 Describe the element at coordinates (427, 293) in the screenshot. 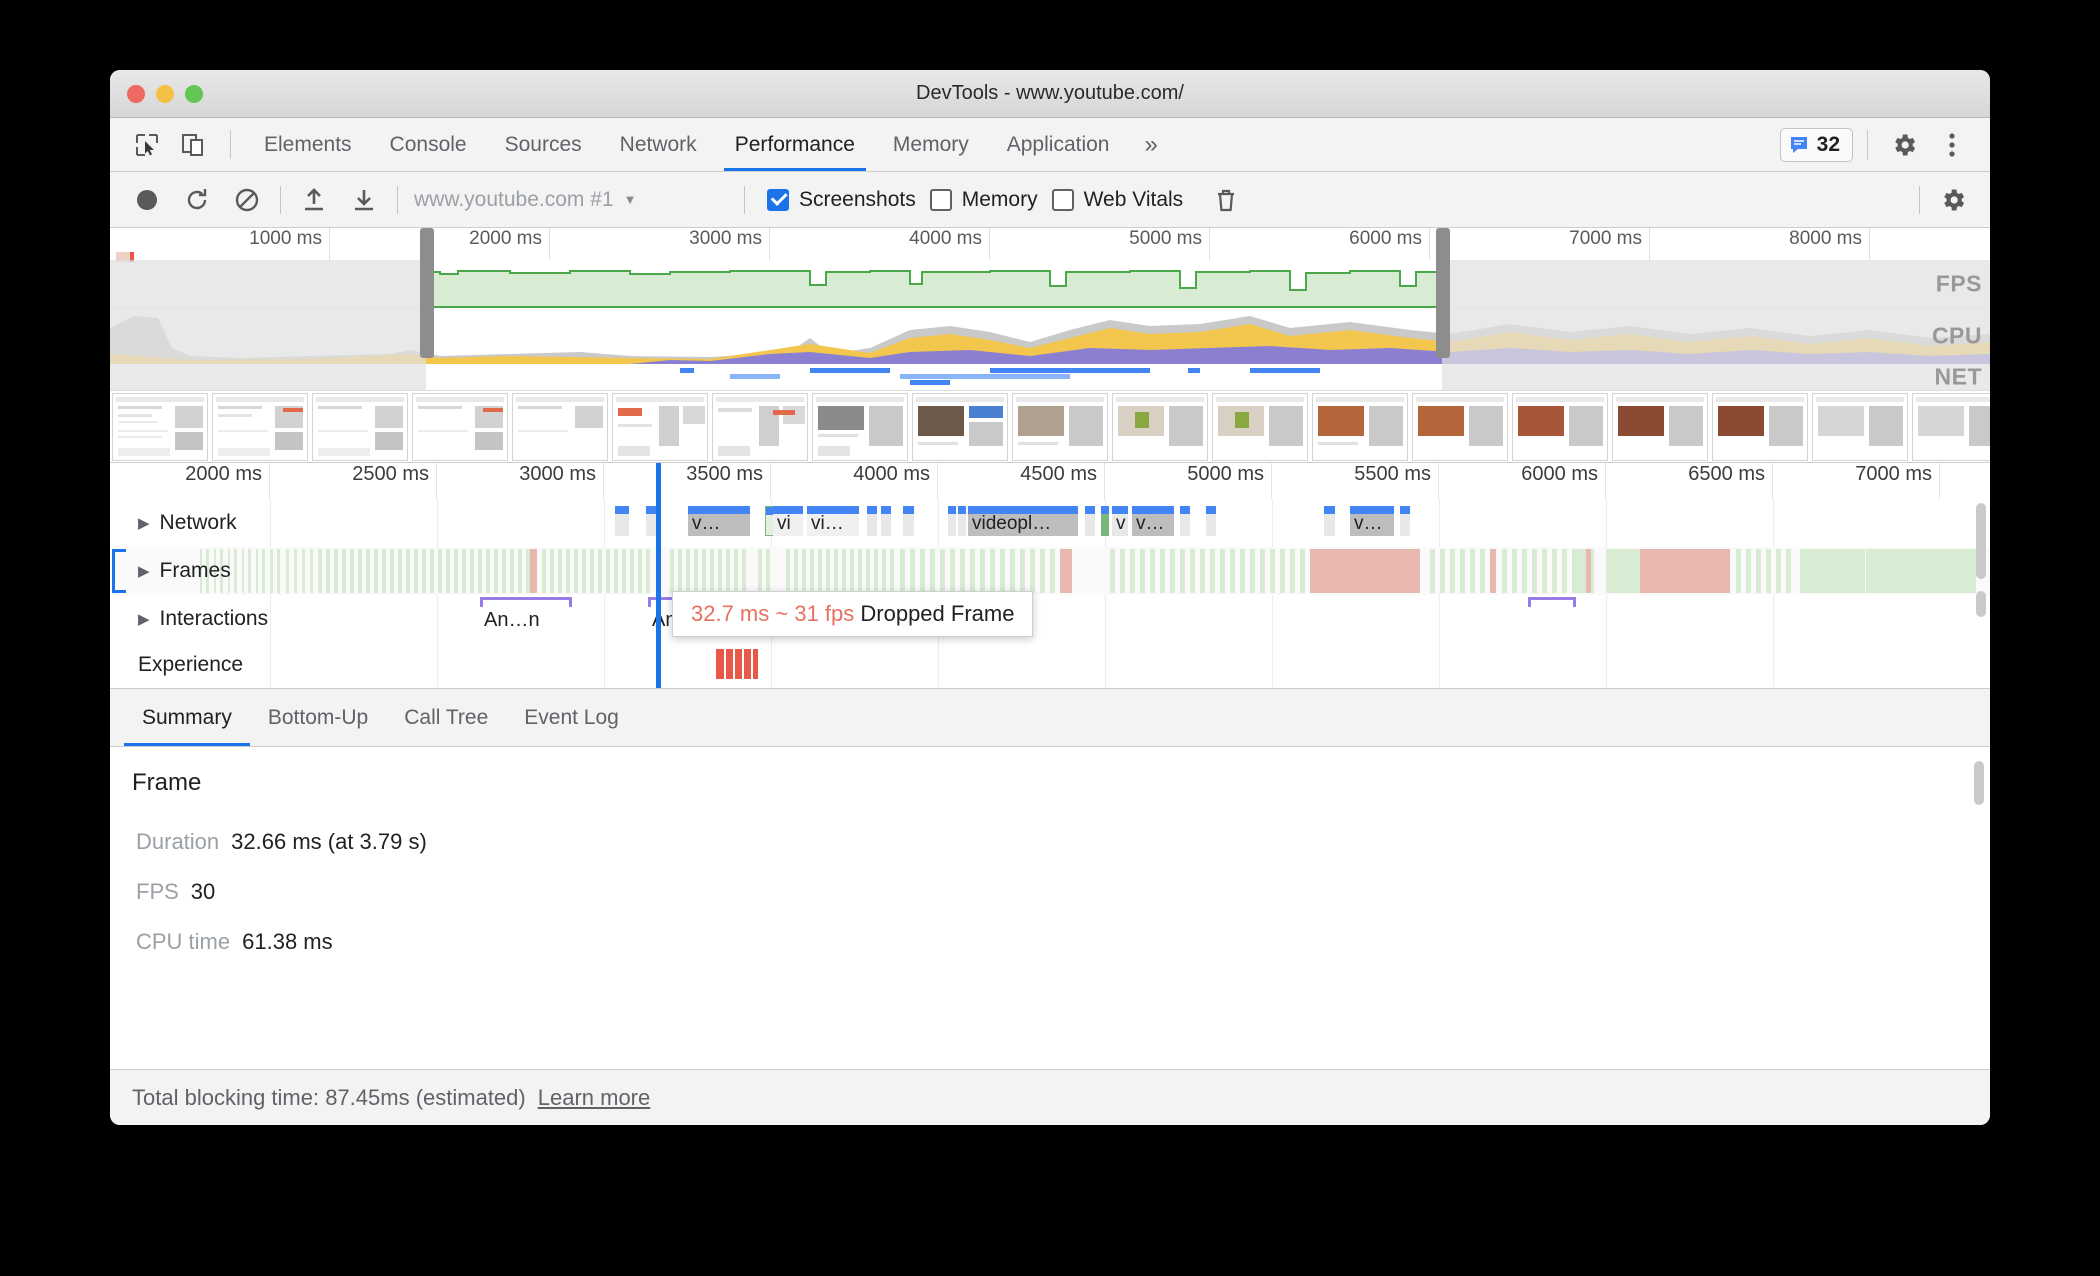

I see `overview-left-handle` at that location.